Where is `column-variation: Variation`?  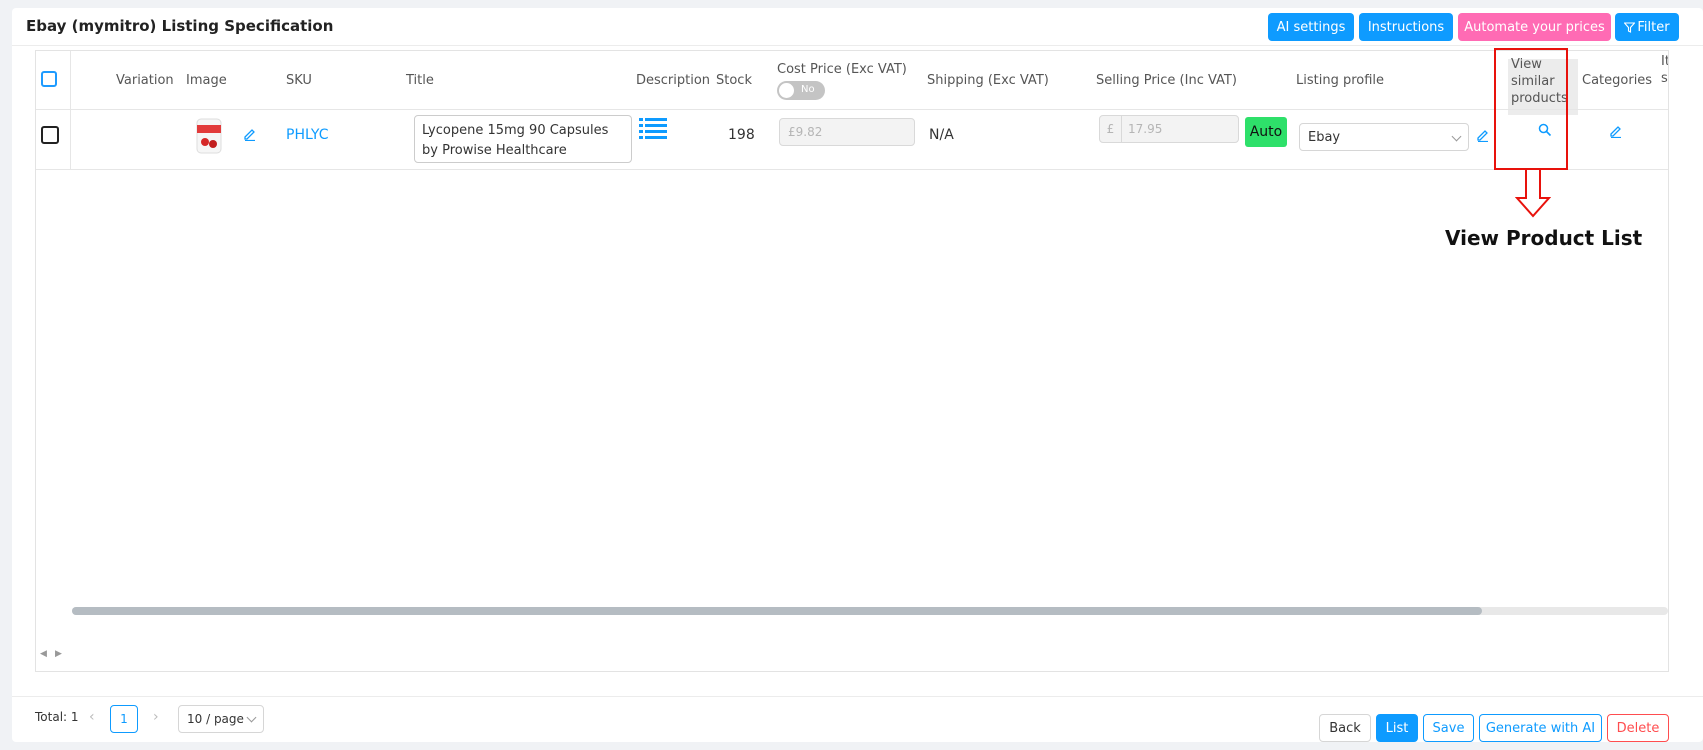 column-variation: Variation is located at coordinates (145, 80).